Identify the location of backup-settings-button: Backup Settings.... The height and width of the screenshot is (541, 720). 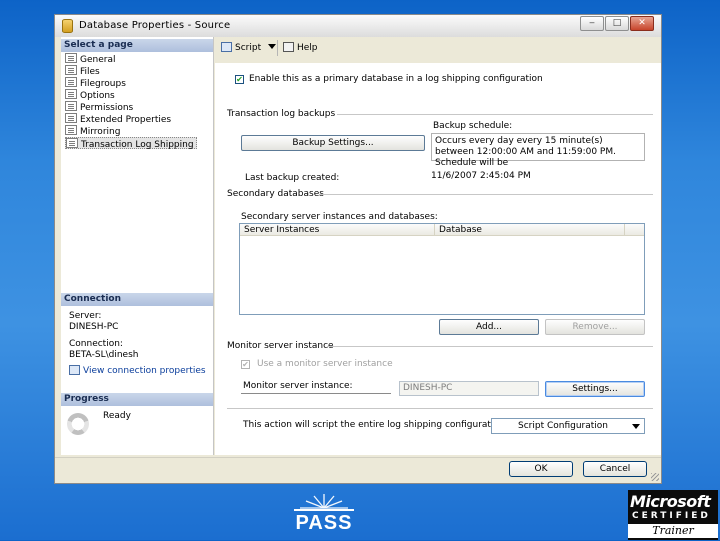
(333, 143).